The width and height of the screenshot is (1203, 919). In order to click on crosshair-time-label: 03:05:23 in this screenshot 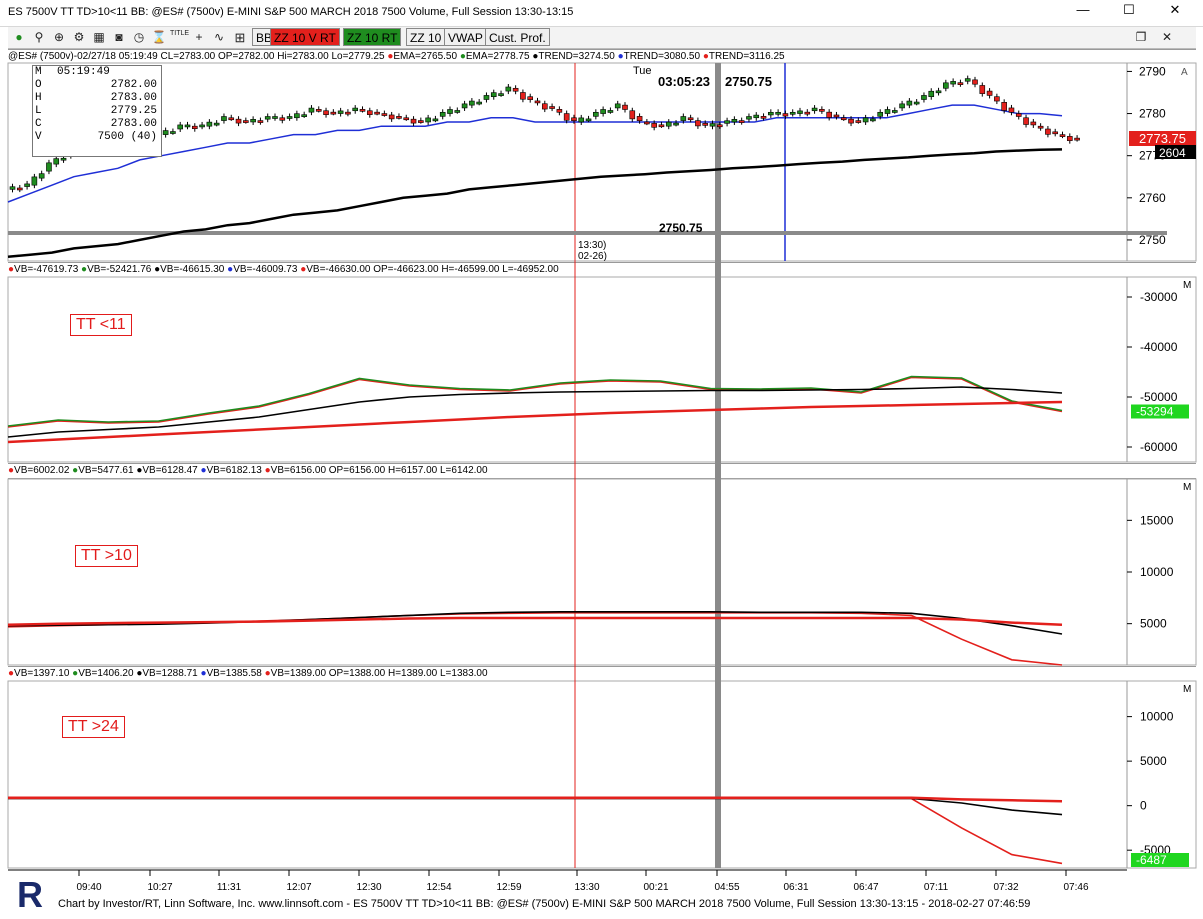, I will do `click(684, 81)`.